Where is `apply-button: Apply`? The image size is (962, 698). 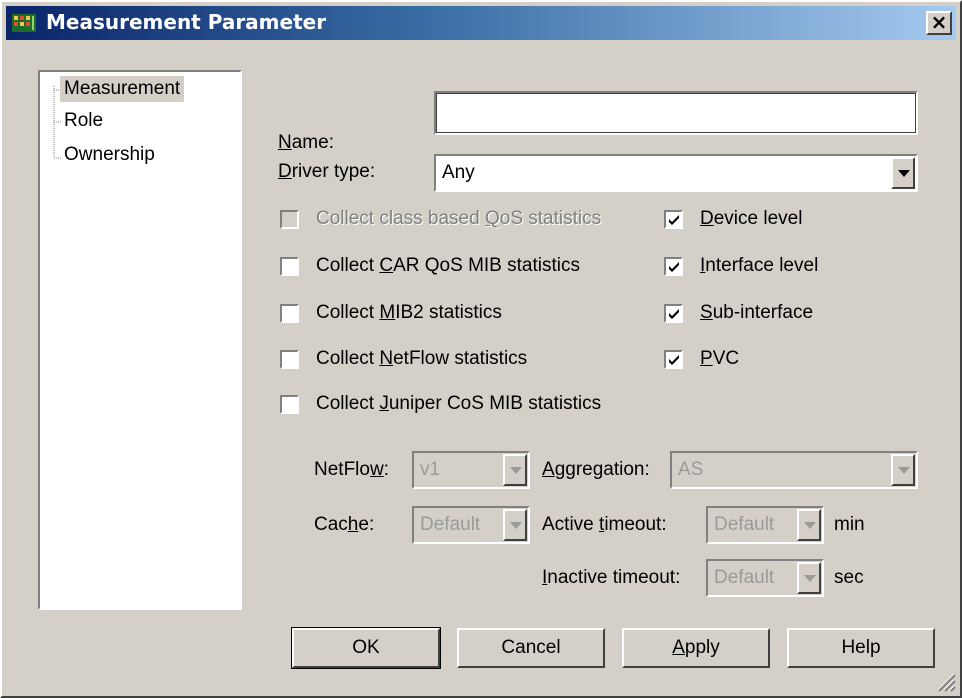
apply-button: Apply is located at coordinates (696, 648).